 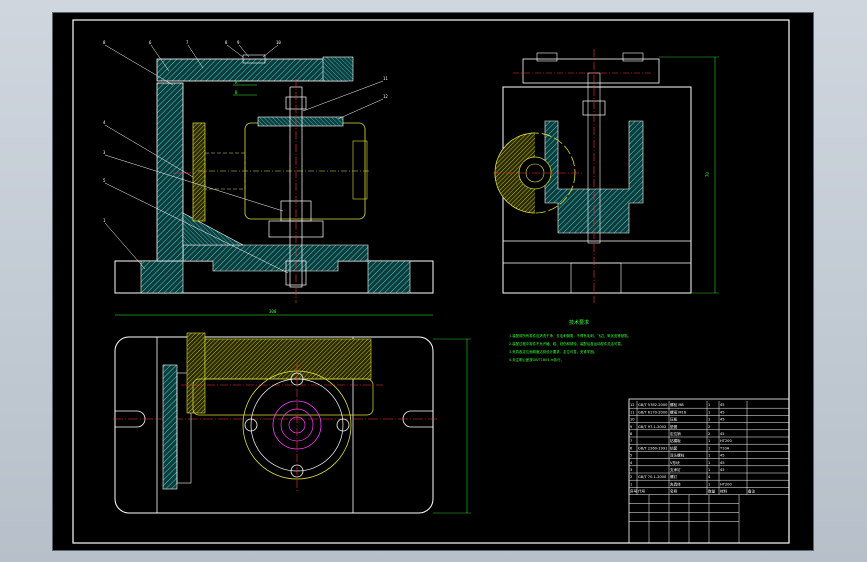 I want to click on parts-list-cell: 垫圈, so click(x=674, y=426).